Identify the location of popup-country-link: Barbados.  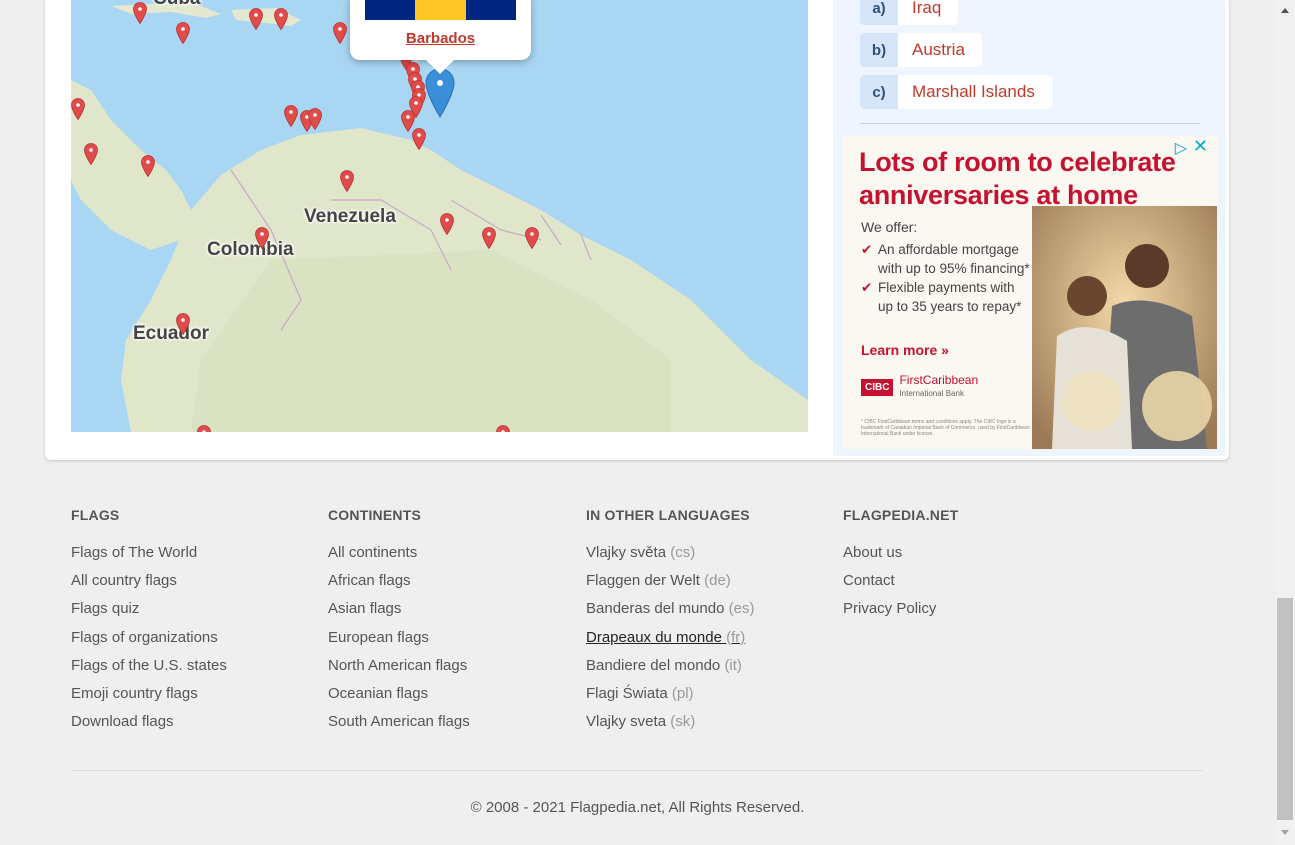
(440, 38).